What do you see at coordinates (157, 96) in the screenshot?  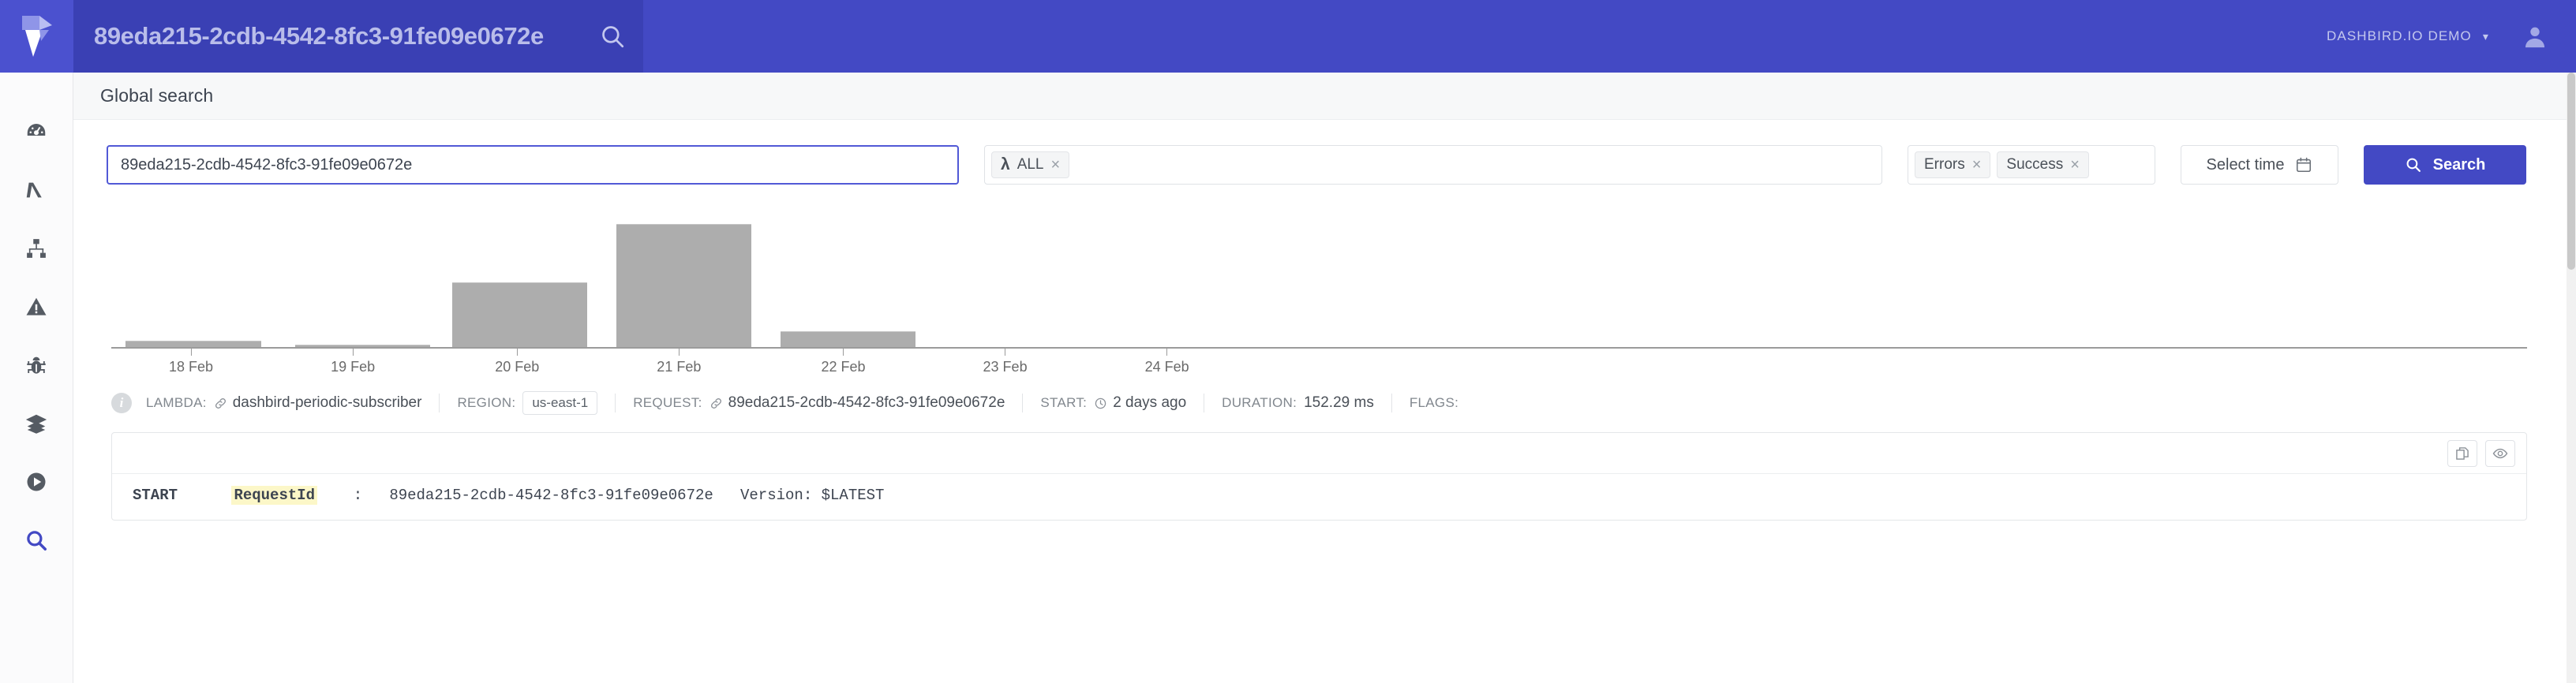 I see `page-title: Global search` at bounding box center [157, 96].